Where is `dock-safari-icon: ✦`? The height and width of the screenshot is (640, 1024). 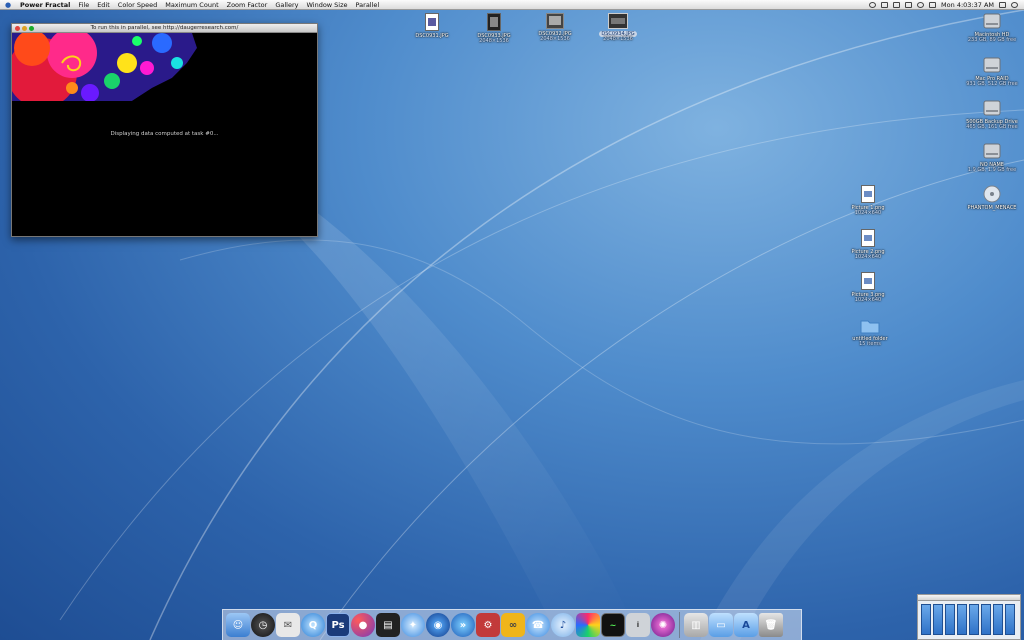
dock-safari-icon: ✦ is located at coordinates (413, 625).